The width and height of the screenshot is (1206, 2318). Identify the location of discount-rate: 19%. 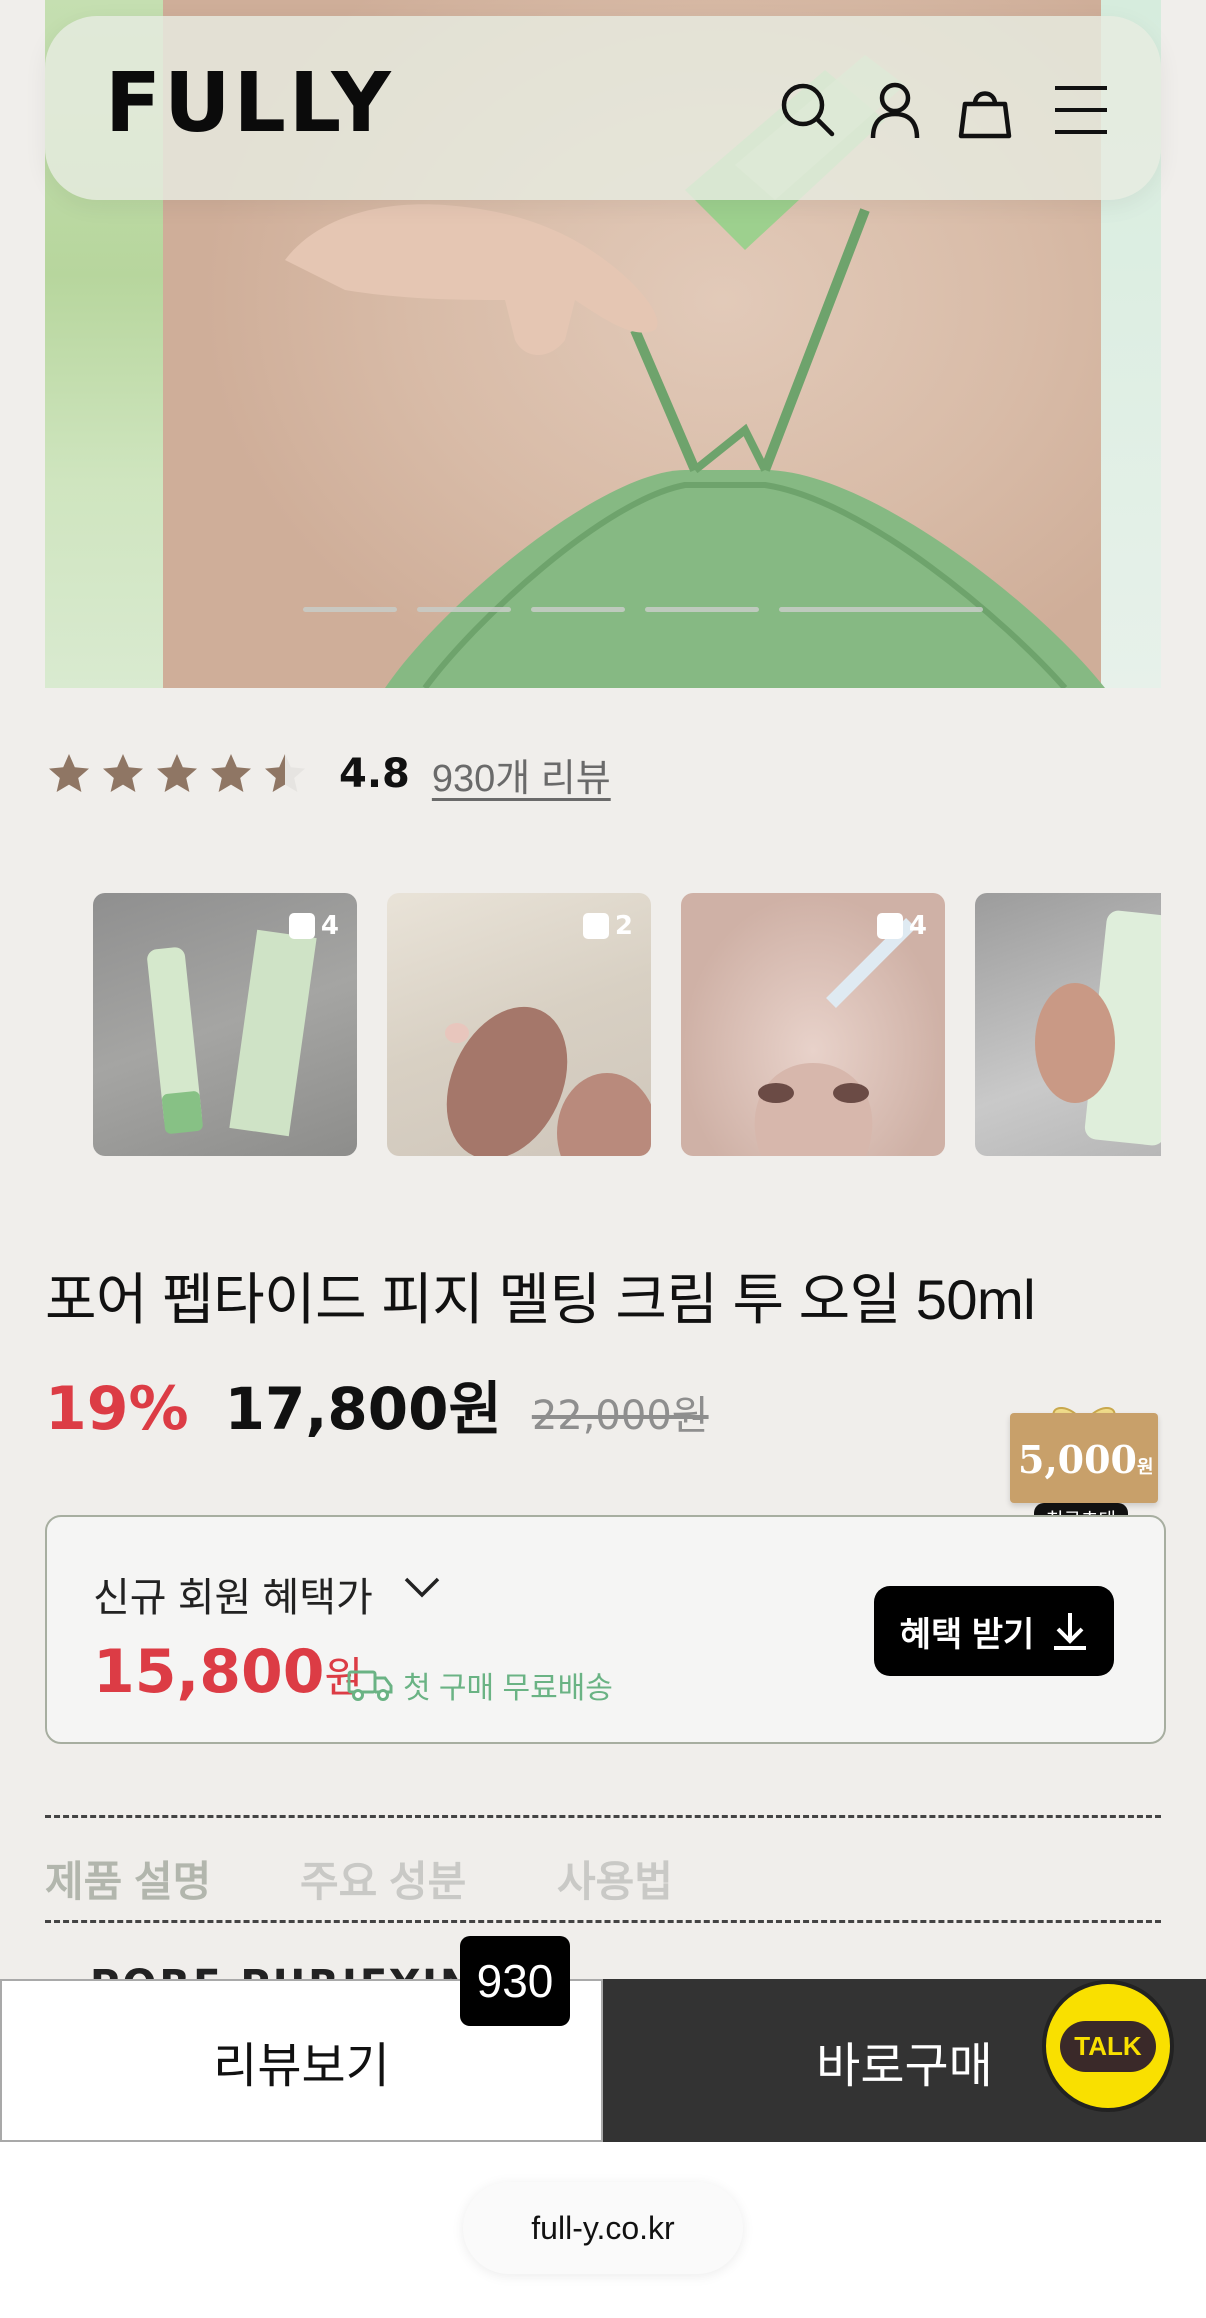
(117, 1409).